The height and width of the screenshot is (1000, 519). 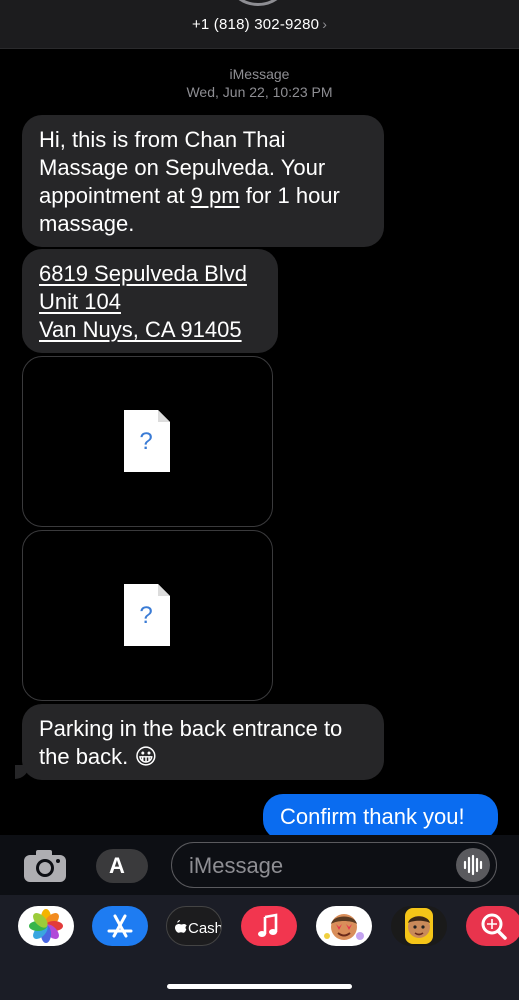 I want to click on app-store-icon, so click(x=120, y=926).